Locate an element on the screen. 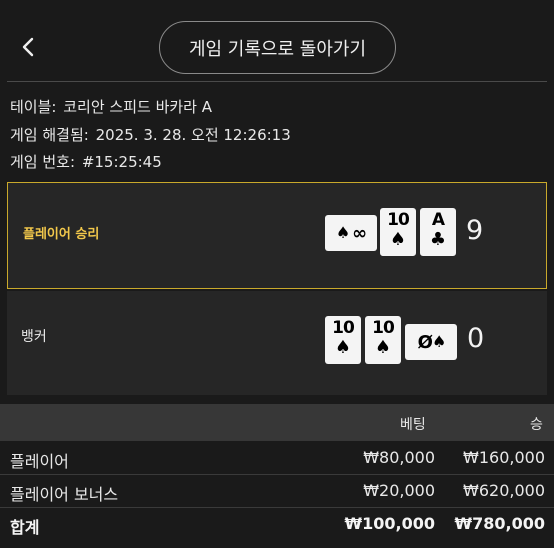 Image resolution: width=554 pixels, height=548 pixels. table-info: 테이블: 코리안 스피드 바카라 A is located at coordinates (111, 106).